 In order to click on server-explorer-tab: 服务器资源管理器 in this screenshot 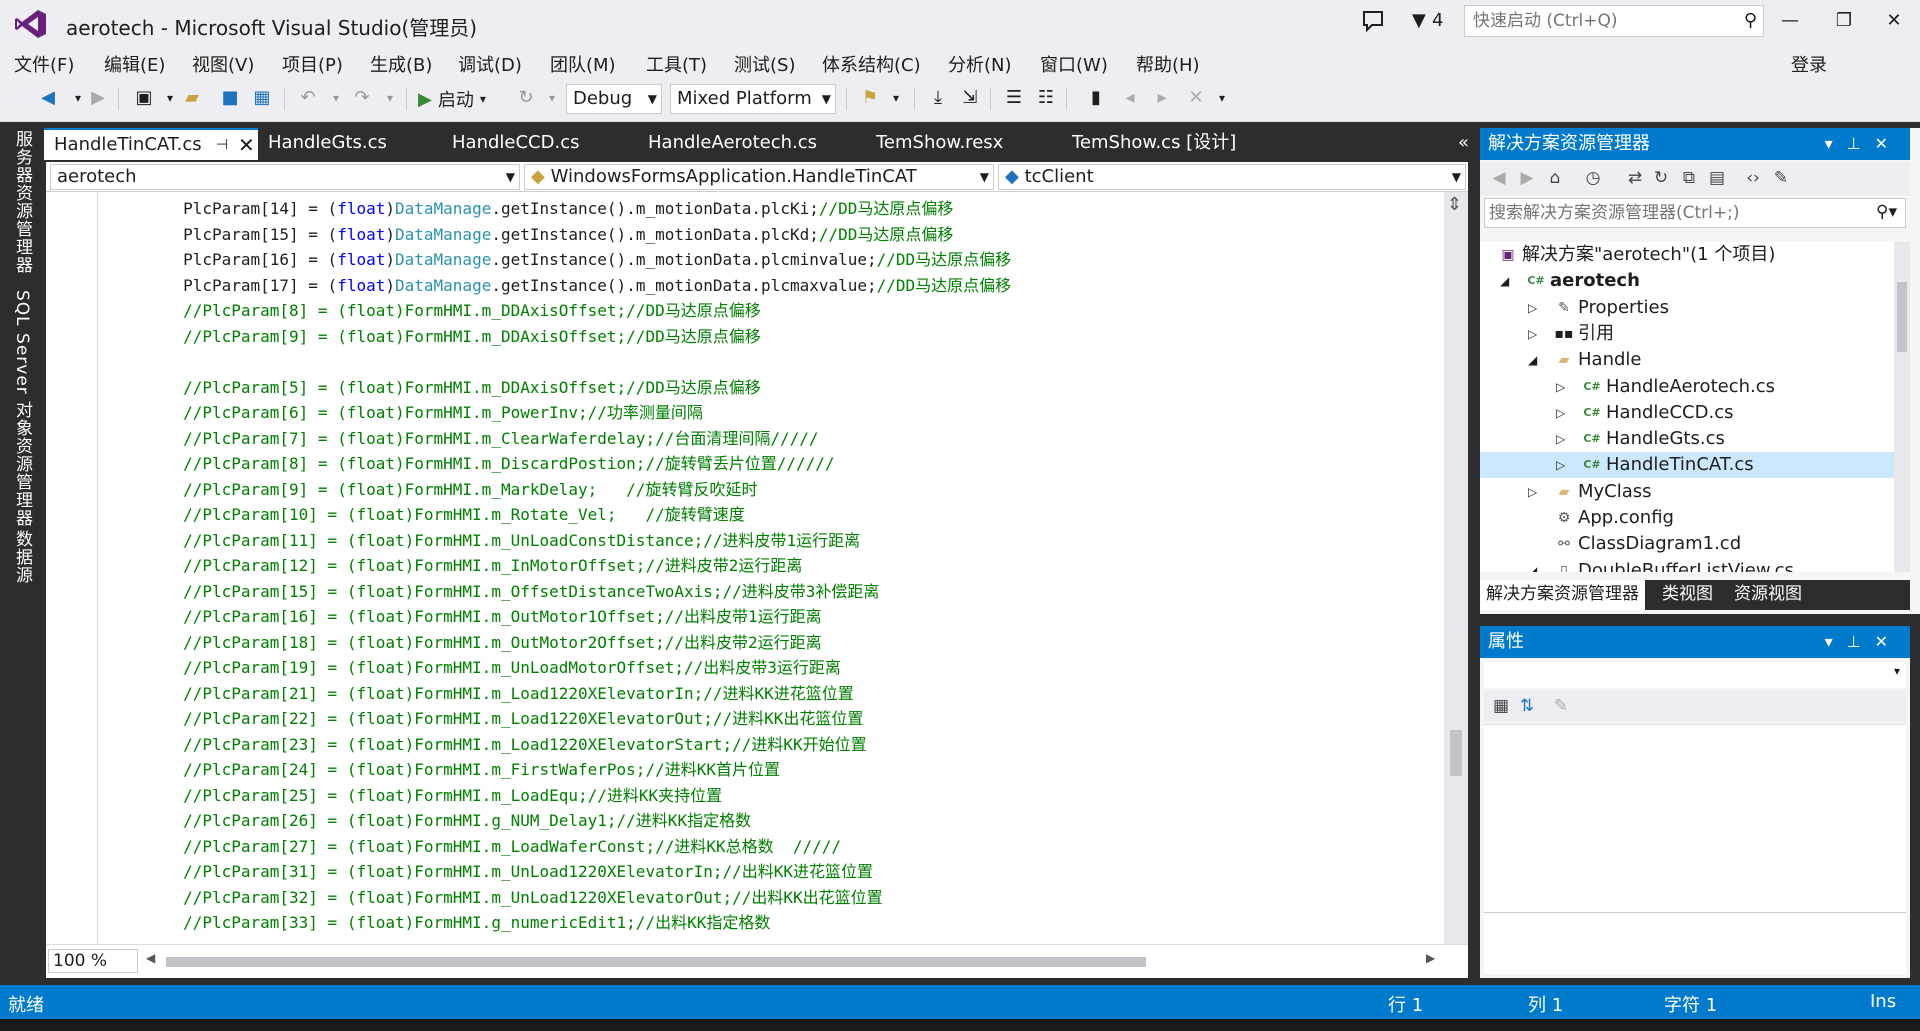, I will do `click(22, 202)`.